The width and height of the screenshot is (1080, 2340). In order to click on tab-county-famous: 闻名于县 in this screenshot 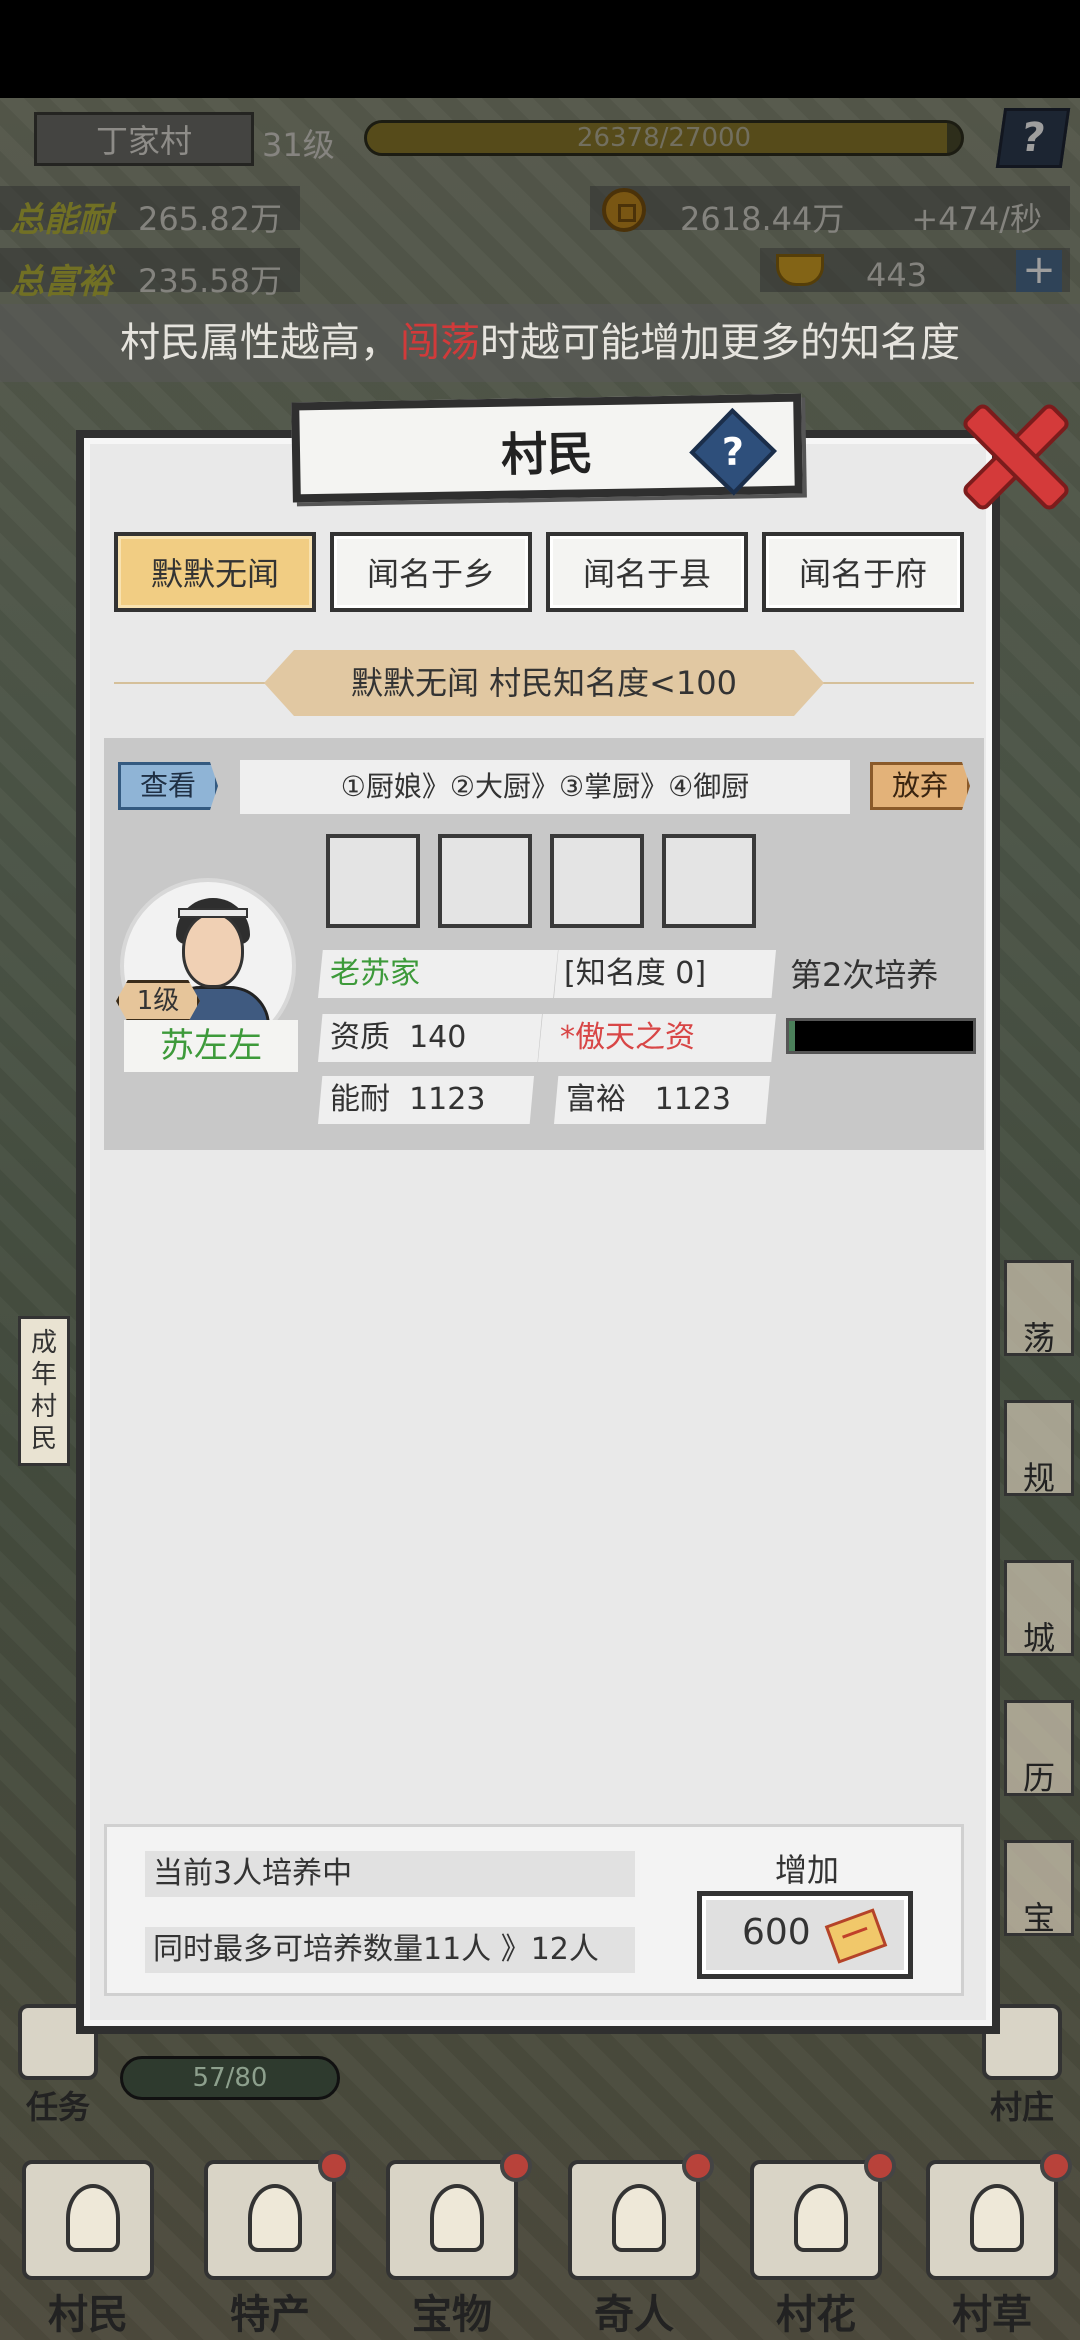, I will do `click(647, 572)`.